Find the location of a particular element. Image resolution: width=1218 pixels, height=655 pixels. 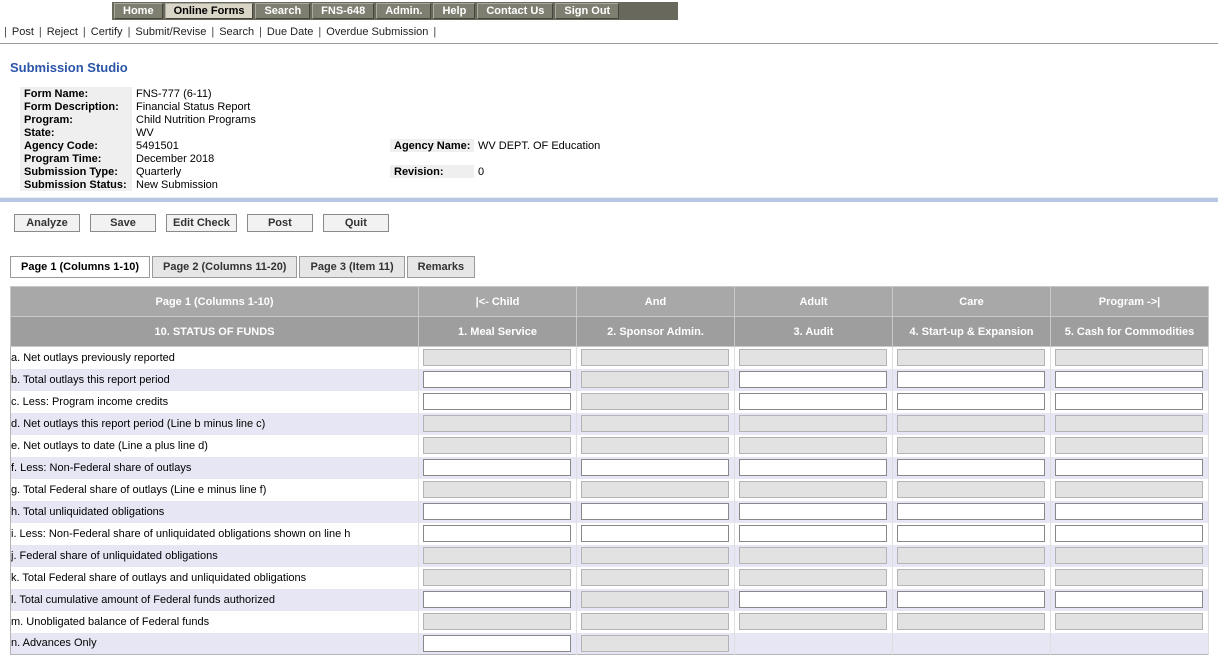

cell-c-col5-input is located at coordinates (1129, 401).